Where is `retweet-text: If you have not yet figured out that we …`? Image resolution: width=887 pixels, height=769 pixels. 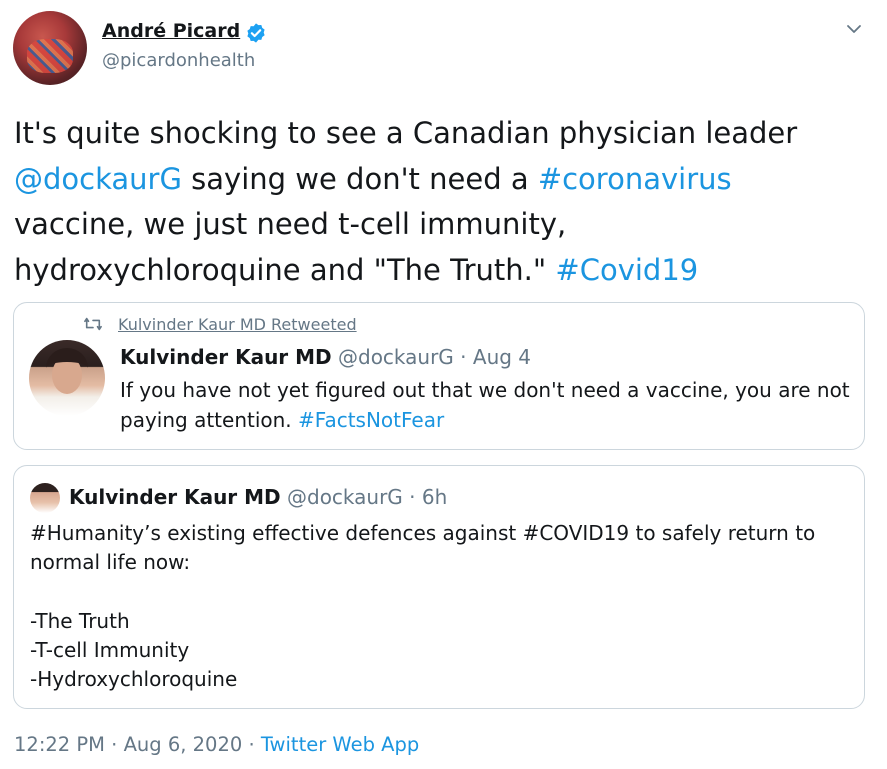 retweet-text: If you have not yet figured out that we … is located at coordinates (487, 405).